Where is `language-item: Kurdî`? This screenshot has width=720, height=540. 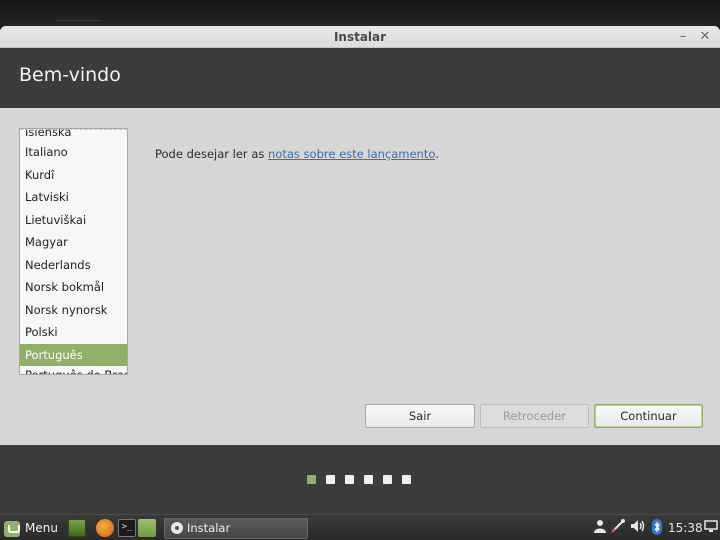
language-item: Kurdî is located at coordinates (73, 175).